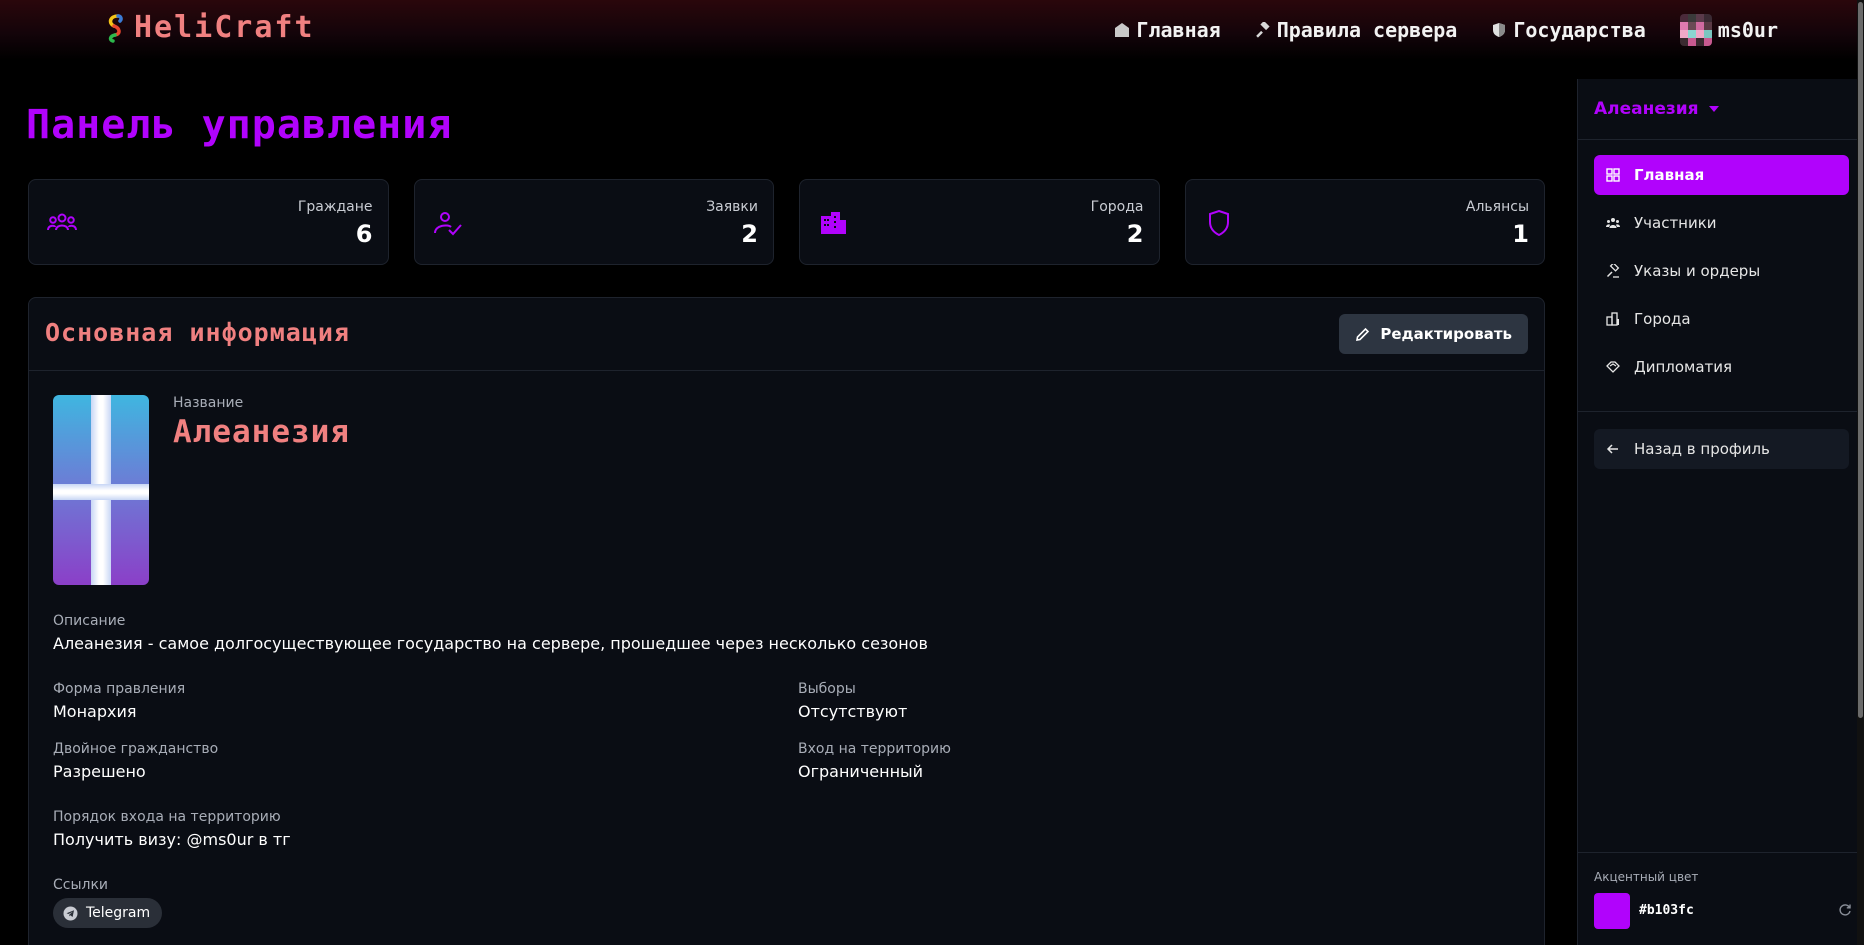  I want to click on sidebar-item-label: Главная, so click(1669, 175).